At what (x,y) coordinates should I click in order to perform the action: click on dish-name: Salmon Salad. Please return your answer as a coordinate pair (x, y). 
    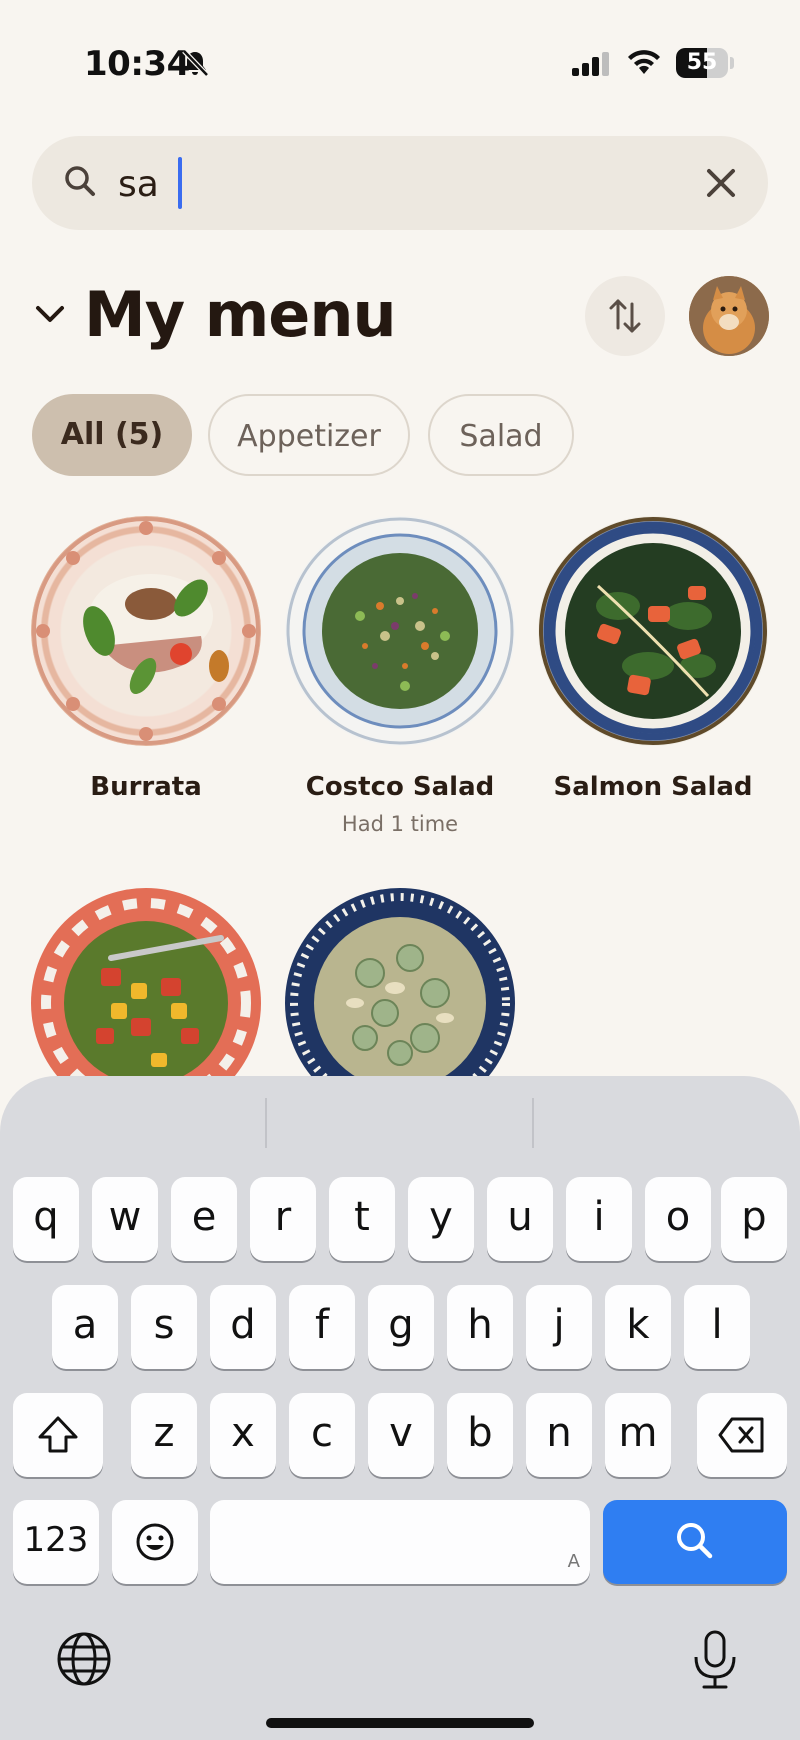
    Looking at the image, I should click on (653, 787).